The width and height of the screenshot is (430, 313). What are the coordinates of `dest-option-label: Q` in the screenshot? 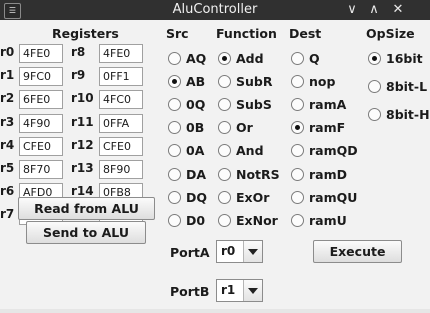 It's located at (314, 58).